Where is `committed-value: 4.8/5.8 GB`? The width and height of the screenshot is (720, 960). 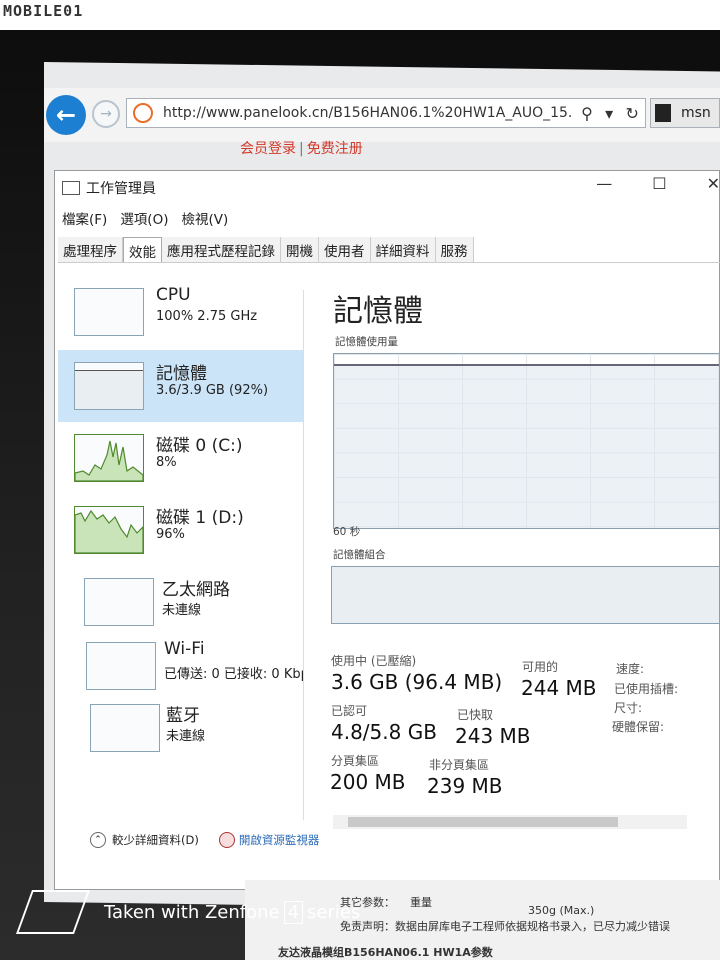 committed-value: 4.8/5.8 GB is located at coordinates (384, 732).